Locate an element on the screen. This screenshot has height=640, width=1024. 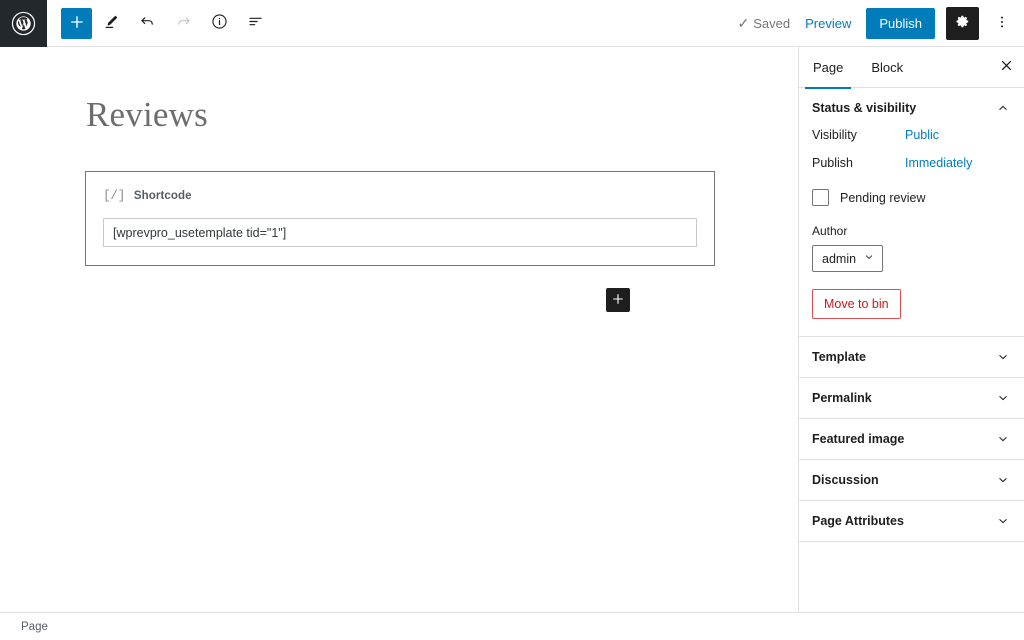
pending-review-row: Pending review is located at coordinates (911, 197).